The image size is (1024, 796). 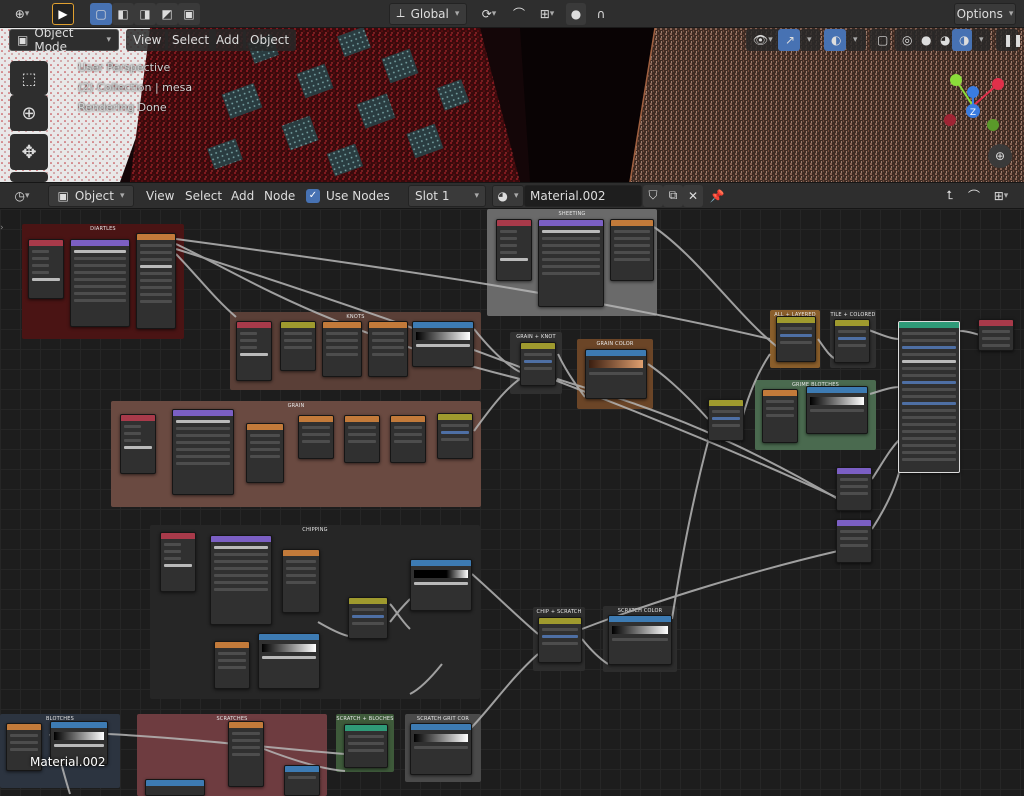 I want to click on node-menu-node: Node, so click(x=279, y=196).